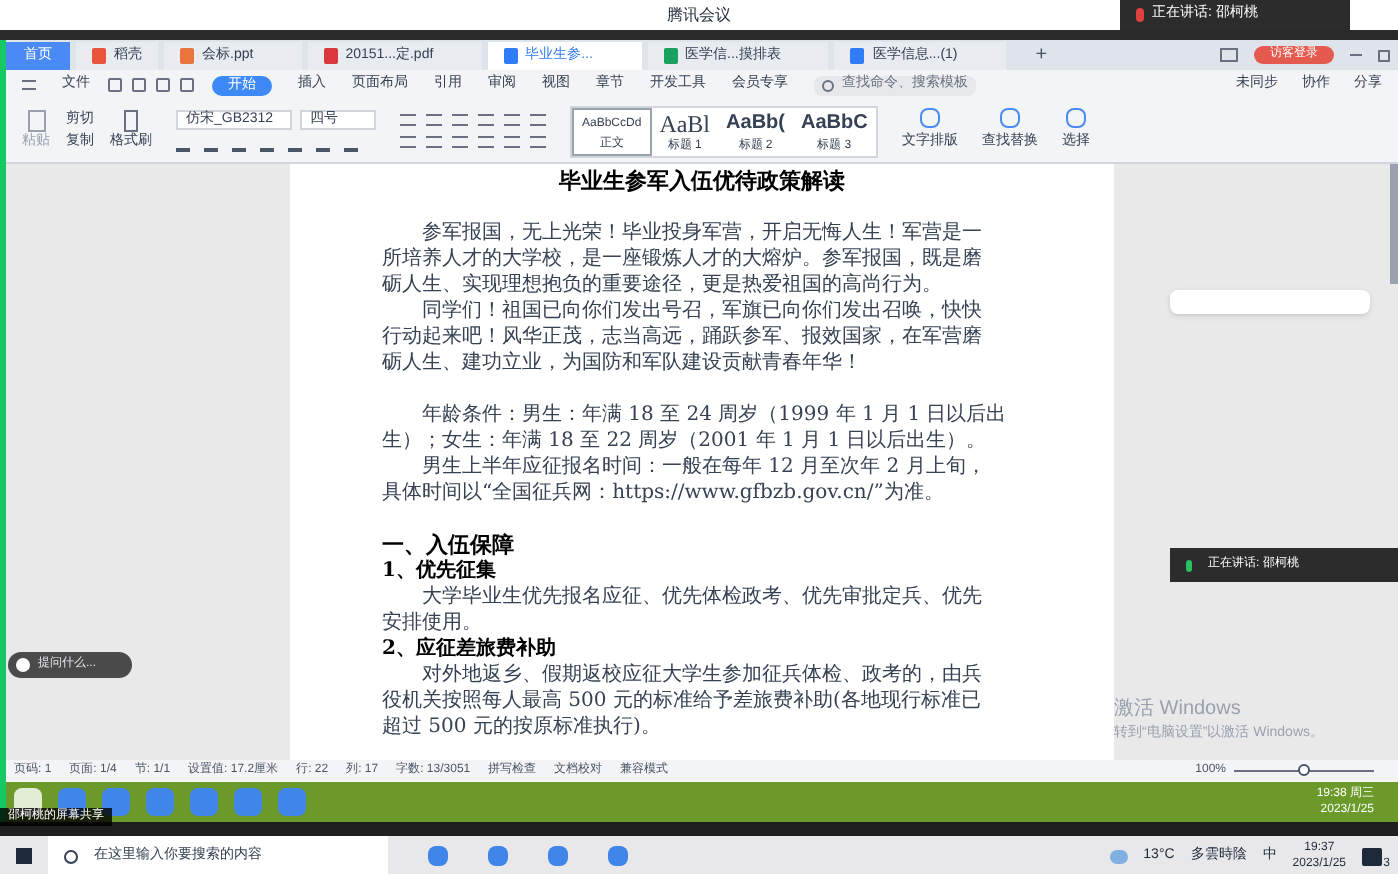 The height and width of the screenshot is (874, 1398). What do you see at coordinates (702, 181) in the screenshot?
I see `document-title: 毕业生参军入伍优待政策解读` at bounding box center [702, 181].